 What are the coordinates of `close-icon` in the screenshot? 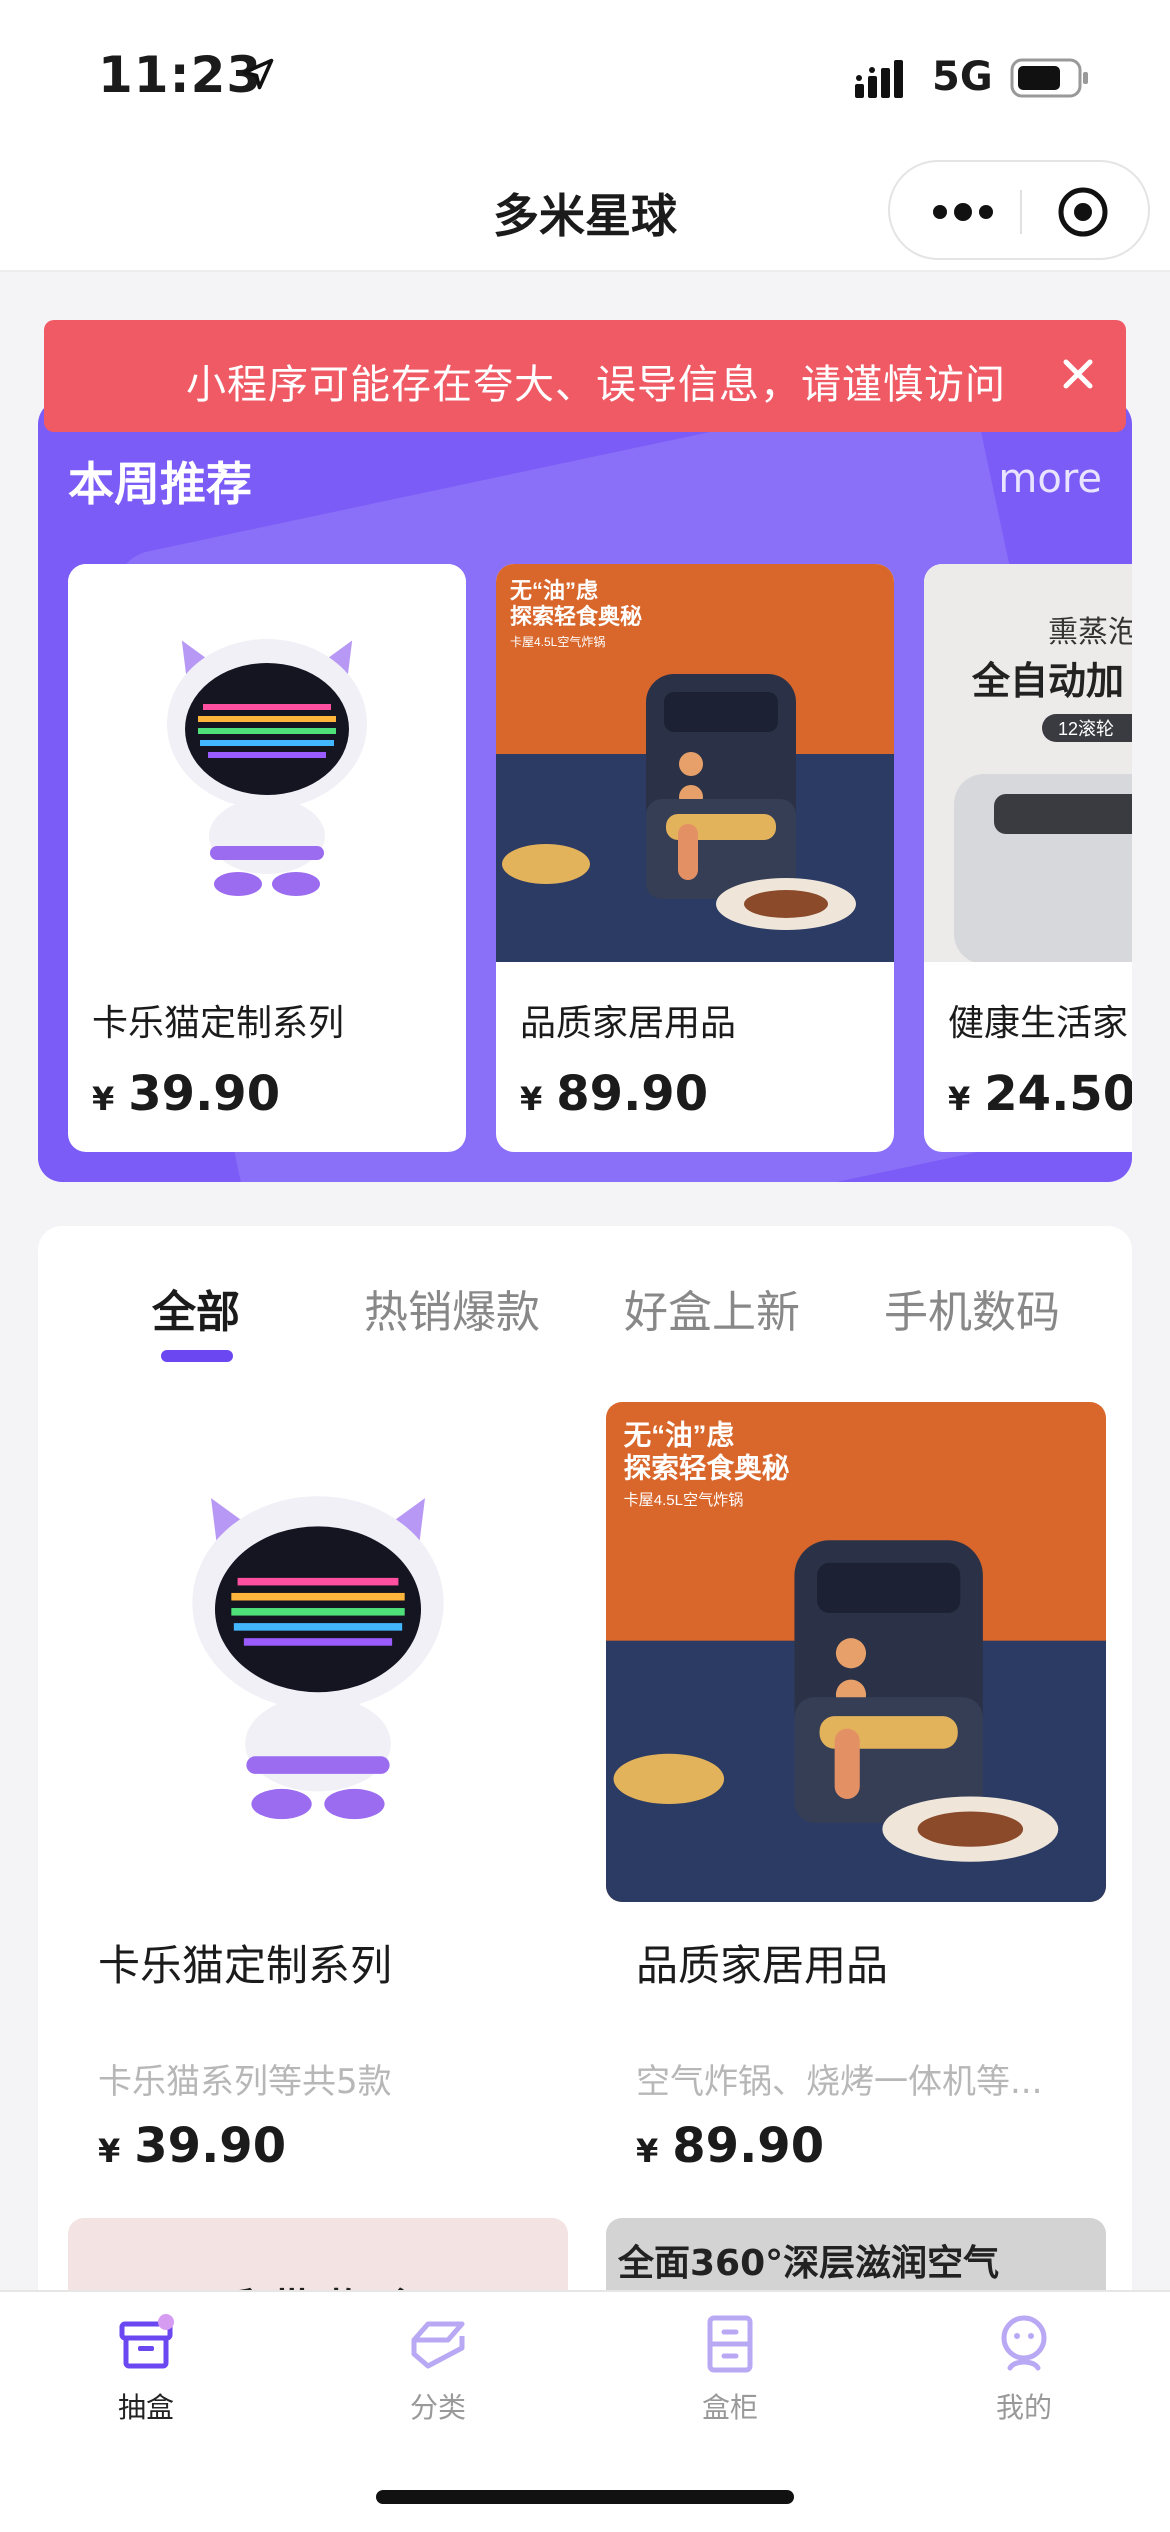 It's located at (1078, 374).